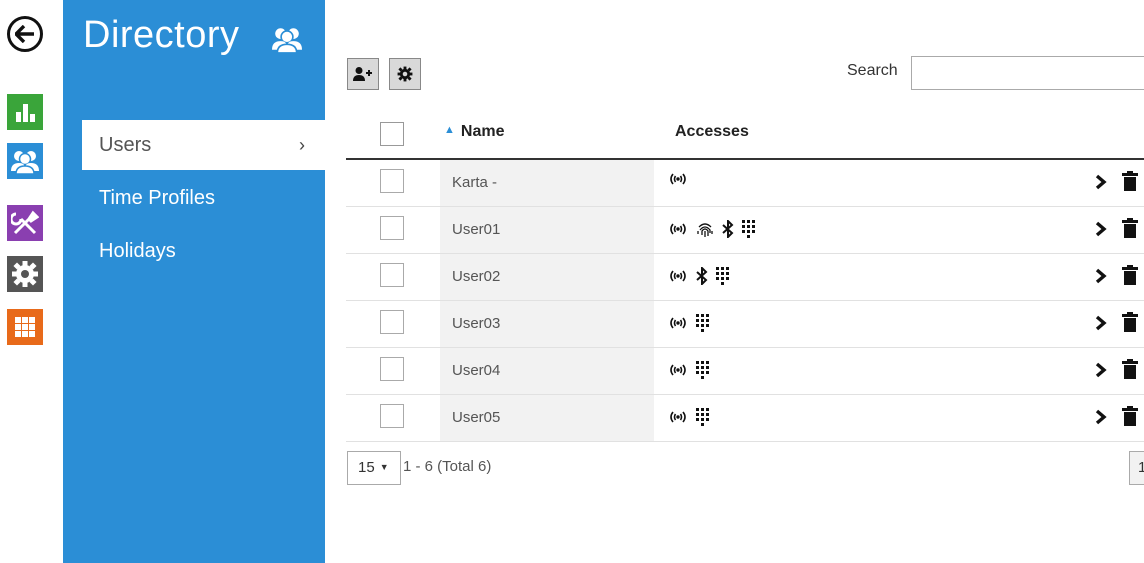 This screenshot has width=1144, height=563. Describe the element at coordinates (547, 418) in the screenshot. I see `user-name: User05` at that location.